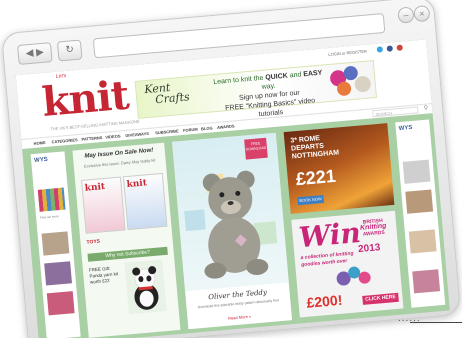 The width and height of the screenshot is (462, 338). Describe the element at coordinates (190, 130) in the screenshot. I see `nav-forum: FORUM` at that location.